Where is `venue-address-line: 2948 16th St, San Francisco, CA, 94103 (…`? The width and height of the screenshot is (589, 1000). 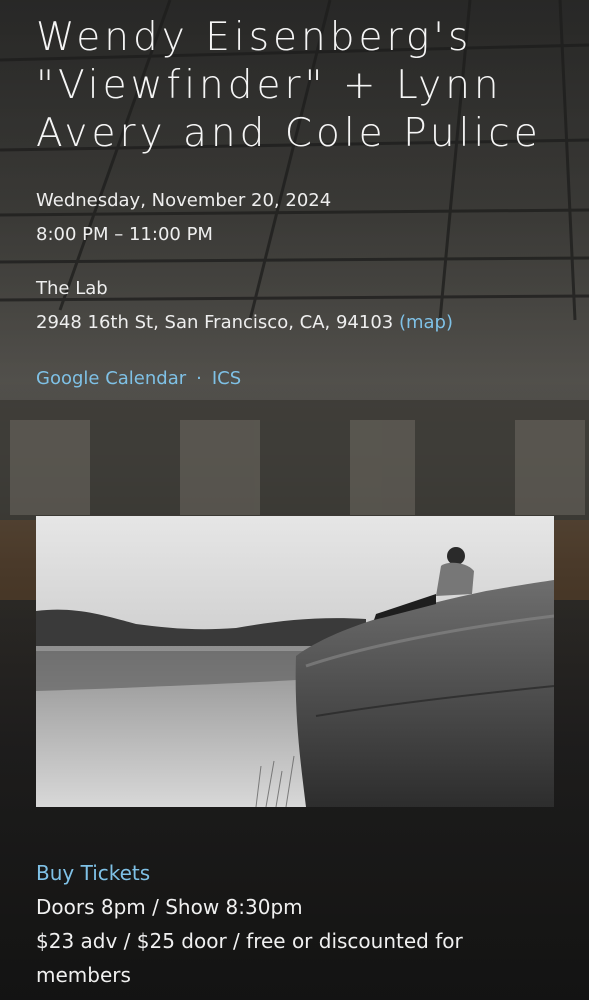 venue-address-line: 2948 16th St, San Francisco, CA, 94103 (… is located at coordinates (296, 323).